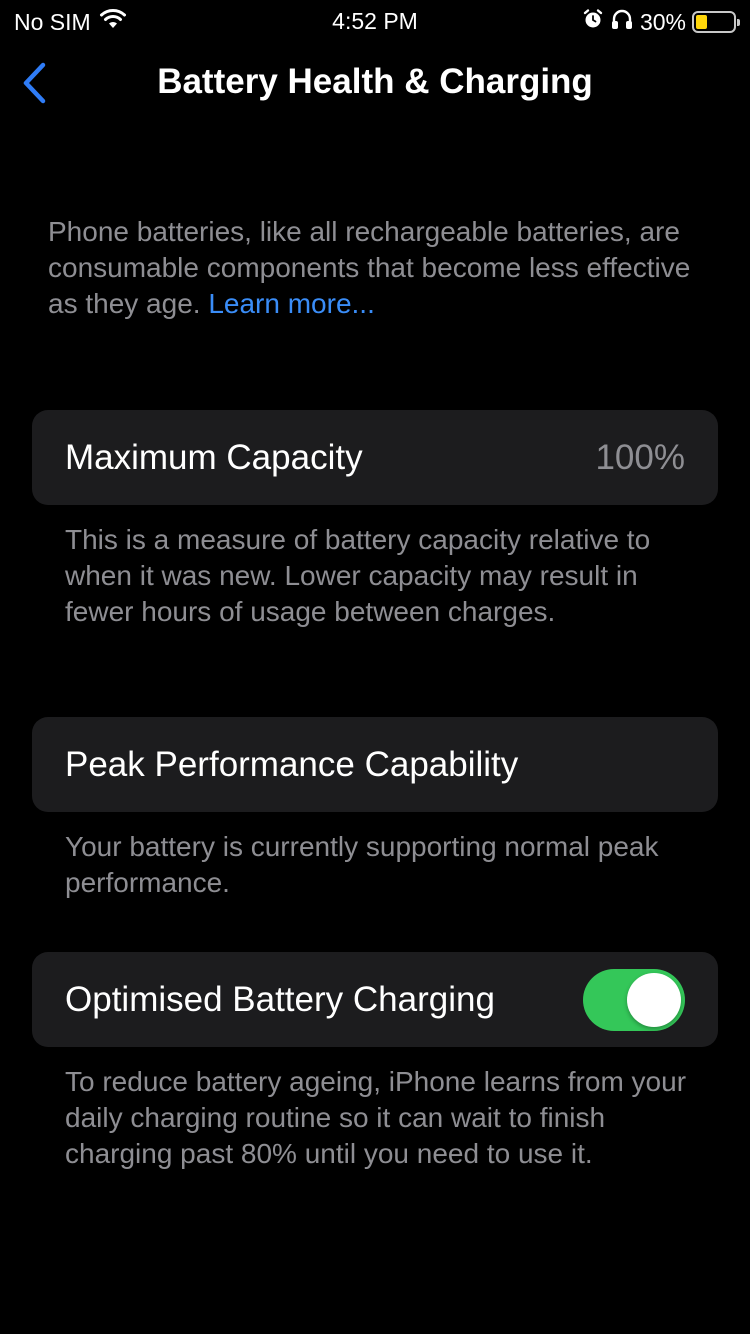  What do you see at coordinates (52, 21) in the screenshot?
I see `carrier-label: No SIM` at bounding box center [52, 21].